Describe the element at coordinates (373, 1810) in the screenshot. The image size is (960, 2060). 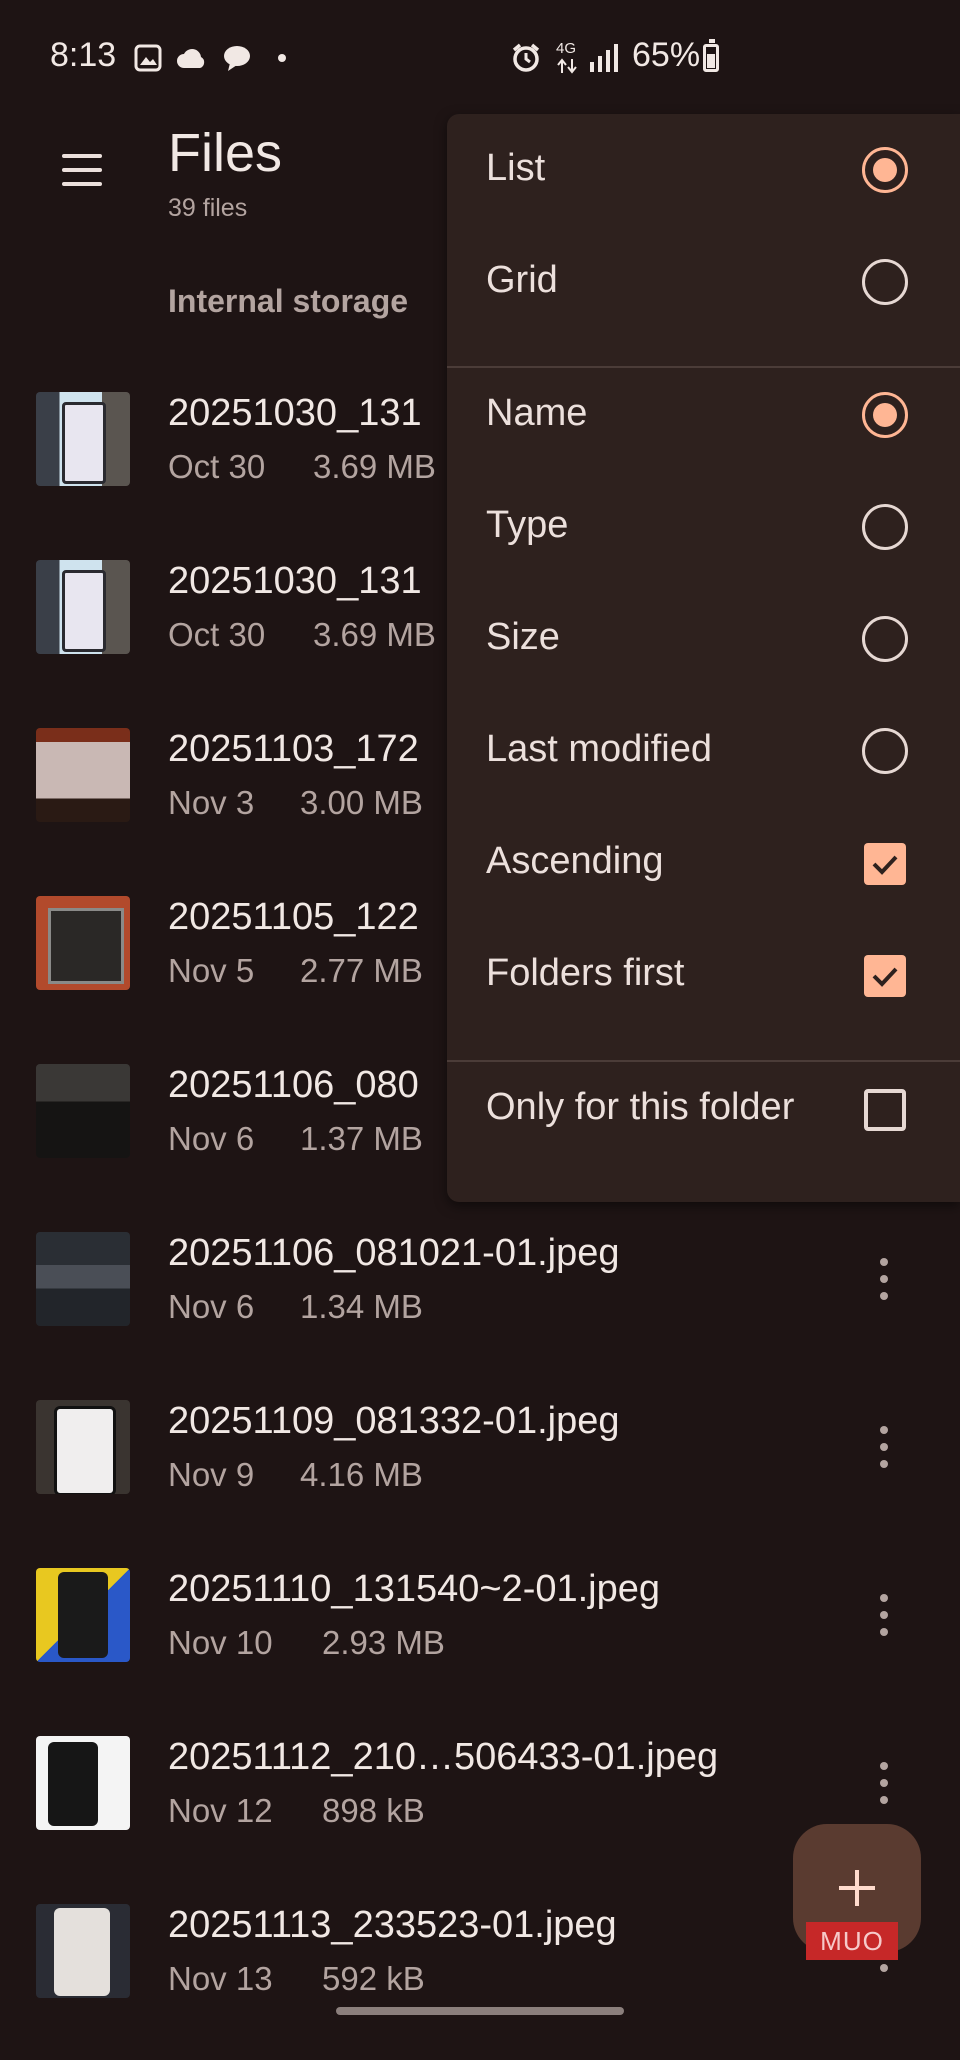
I see `file-size: 898 kB` at that location.